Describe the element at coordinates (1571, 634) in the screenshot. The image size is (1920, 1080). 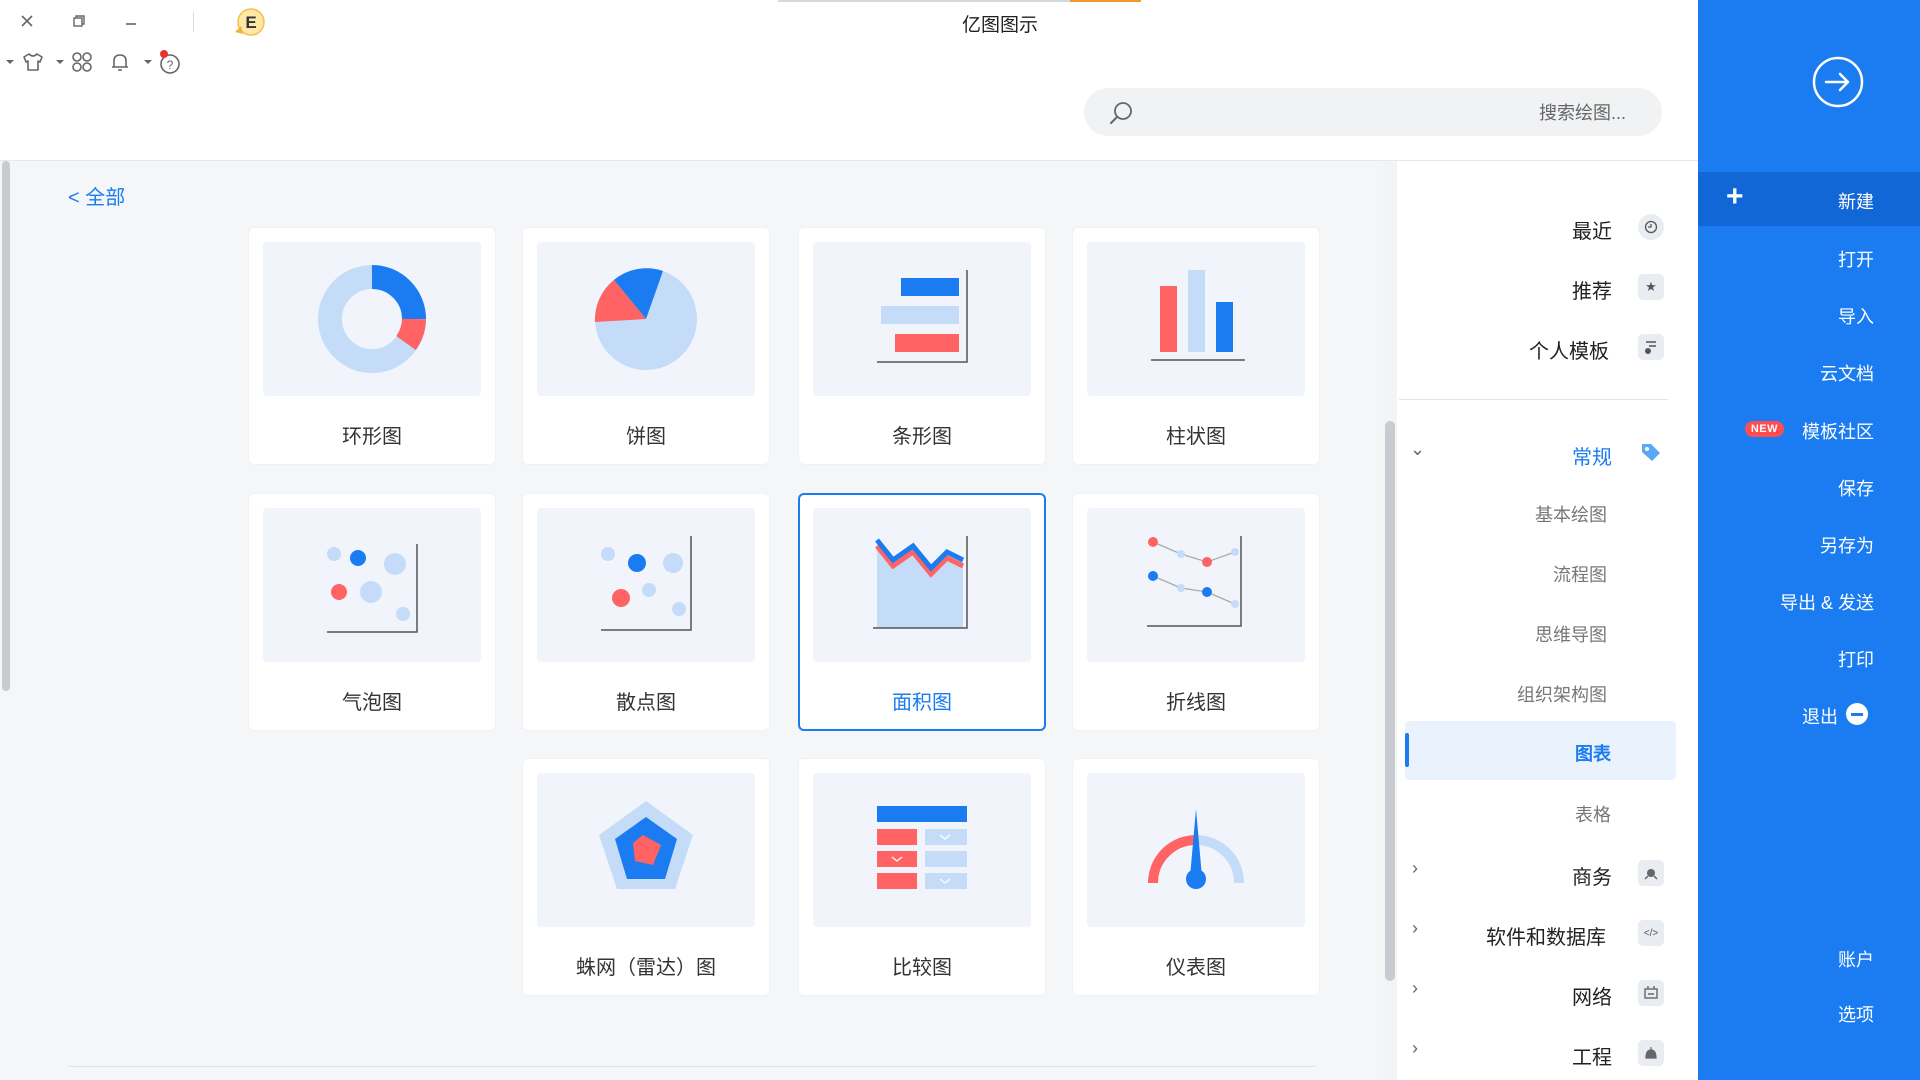
I see `sidebar-item-mind-map: 思维导图` at that location.